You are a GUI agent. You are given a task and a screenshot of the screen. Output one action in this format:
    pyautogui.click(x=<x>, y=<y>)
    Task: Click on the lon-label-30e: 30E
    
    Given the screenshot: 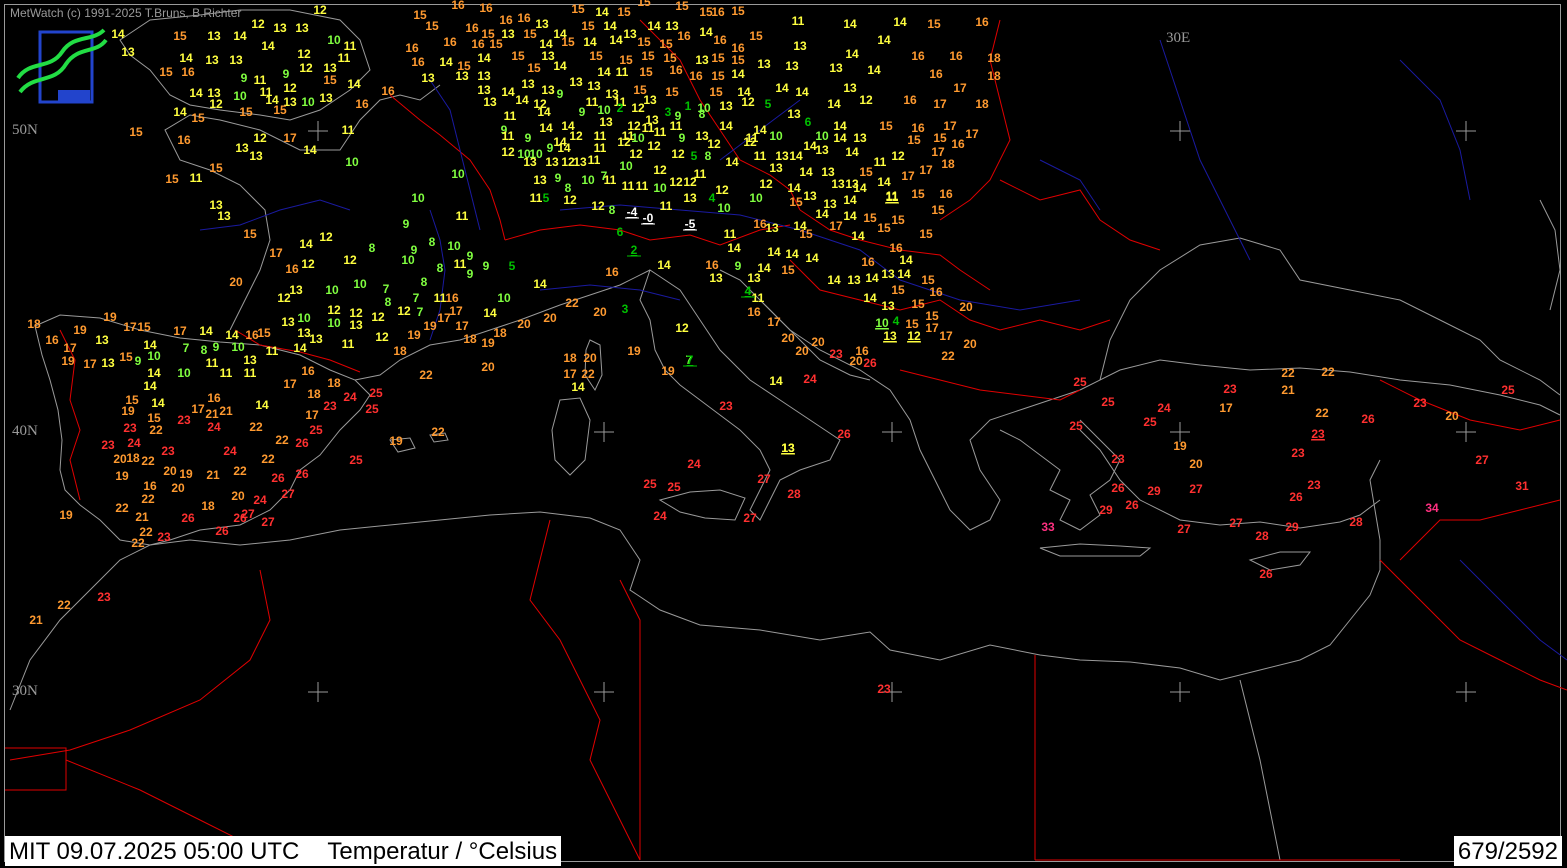 What is the action you would take?
    pyautogui.click(x=1178, y=38)
    